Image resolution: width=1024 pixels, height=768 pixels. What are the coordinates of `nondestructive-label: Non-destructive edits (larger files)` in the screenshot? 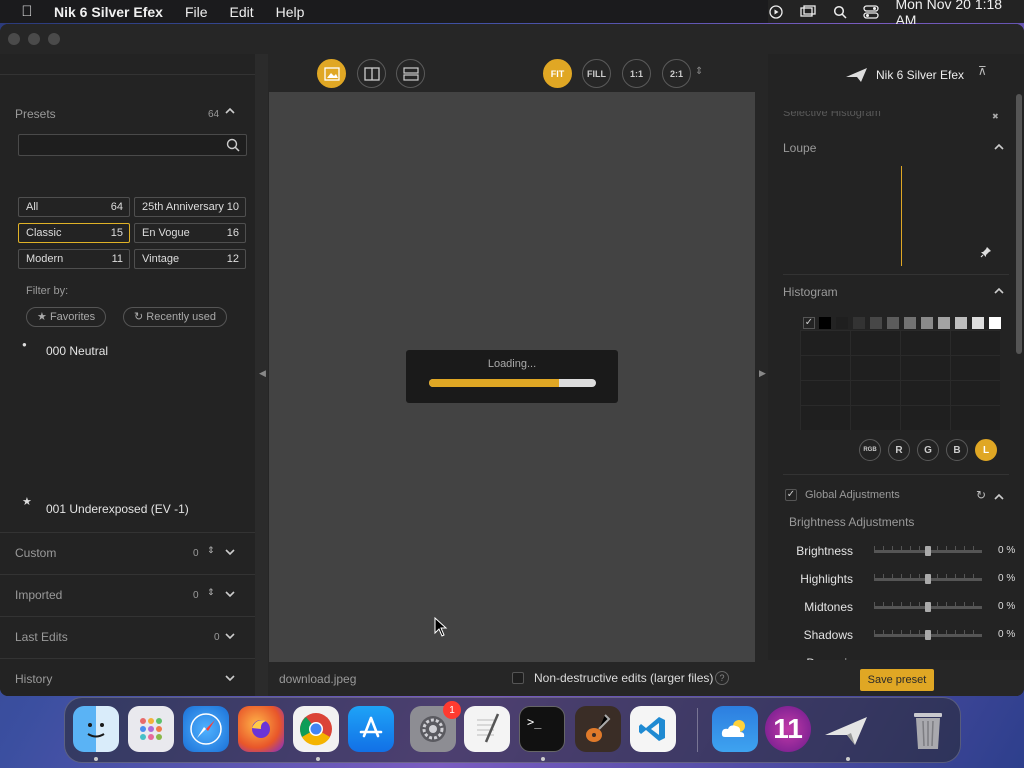 It's located at (623, 678).